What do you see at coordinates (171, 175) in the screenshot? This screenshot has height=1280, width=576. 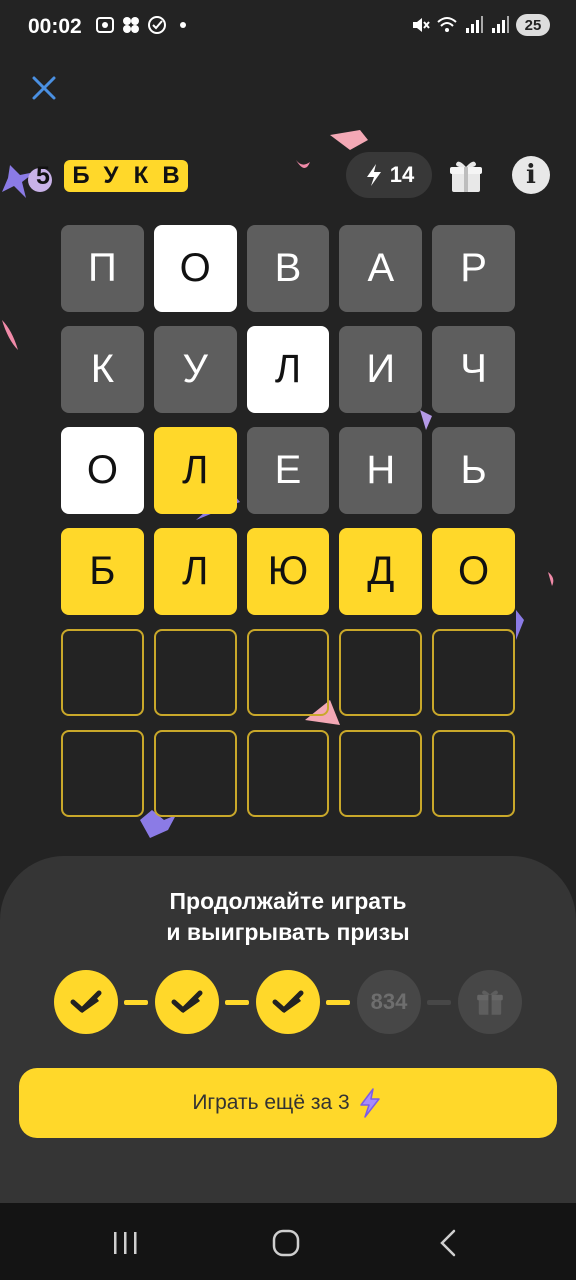 I see `logo-letter: В` at bounding box center [171, 175].